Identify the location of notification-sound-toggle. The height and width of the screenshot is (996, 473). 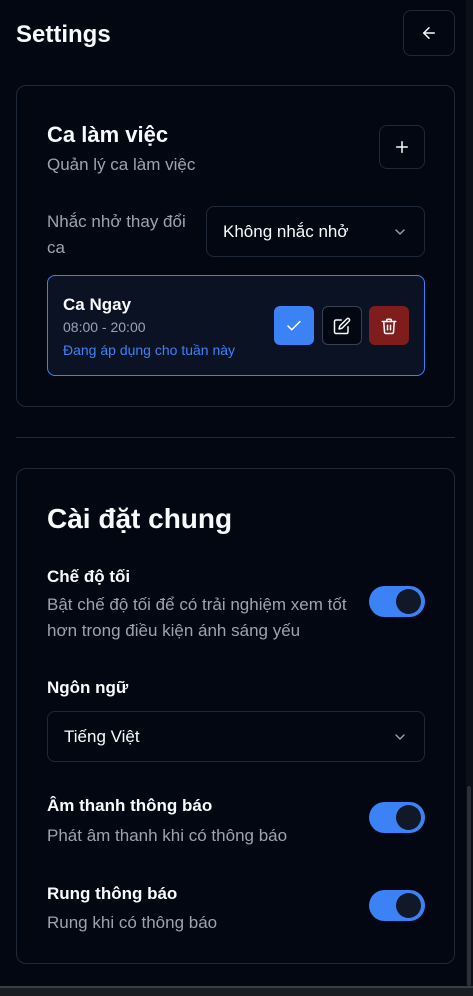
(397, 817).